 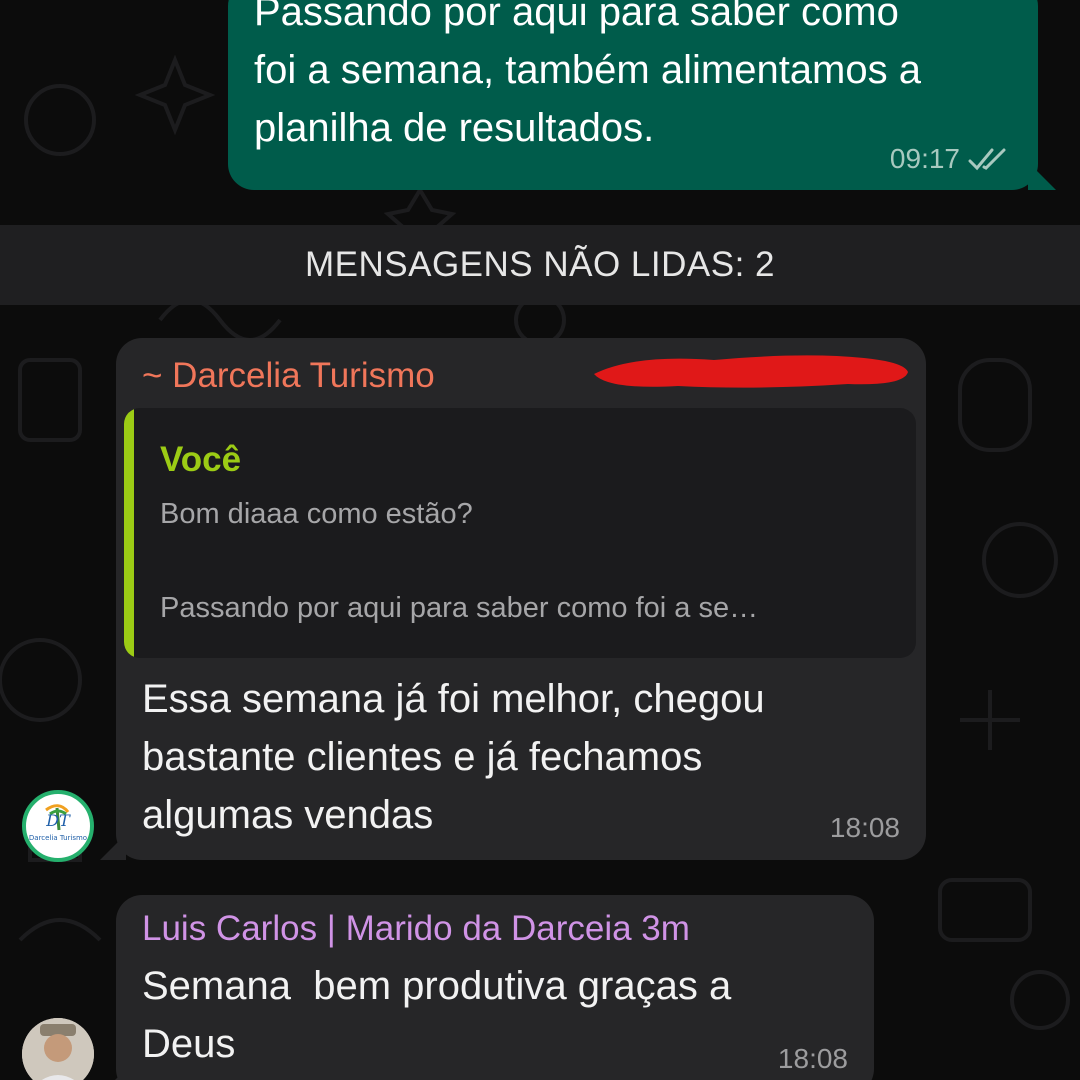 I want to click on sender-name: Luis Carlos | Marido da Darceia 3m, so click(x=416, y=929).